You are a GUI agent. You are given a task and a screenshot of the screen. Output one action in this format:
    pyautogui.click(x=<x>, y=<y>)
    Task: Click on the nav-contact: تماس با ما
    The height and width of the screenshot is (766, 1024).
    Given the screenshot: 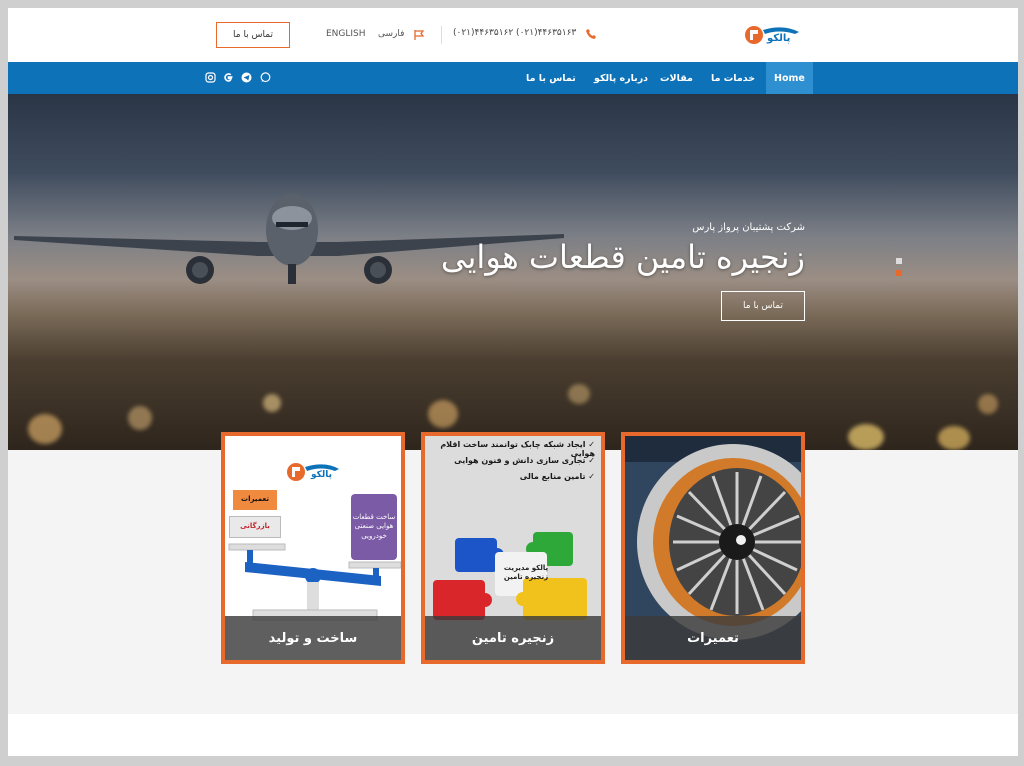 What is the action you would take?
    pyautogui.click(x=551, y=78)
    